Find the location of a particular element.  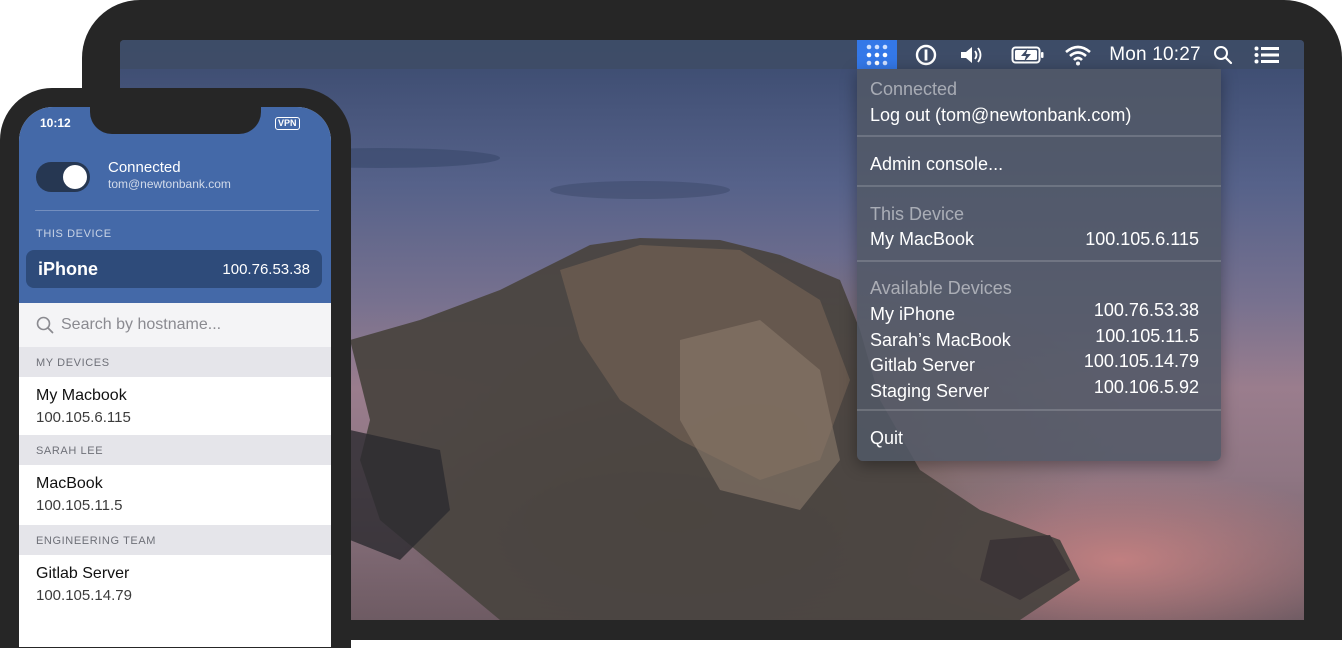

menu-this-device-name: My MacBook is located at coordinates (922, 239).